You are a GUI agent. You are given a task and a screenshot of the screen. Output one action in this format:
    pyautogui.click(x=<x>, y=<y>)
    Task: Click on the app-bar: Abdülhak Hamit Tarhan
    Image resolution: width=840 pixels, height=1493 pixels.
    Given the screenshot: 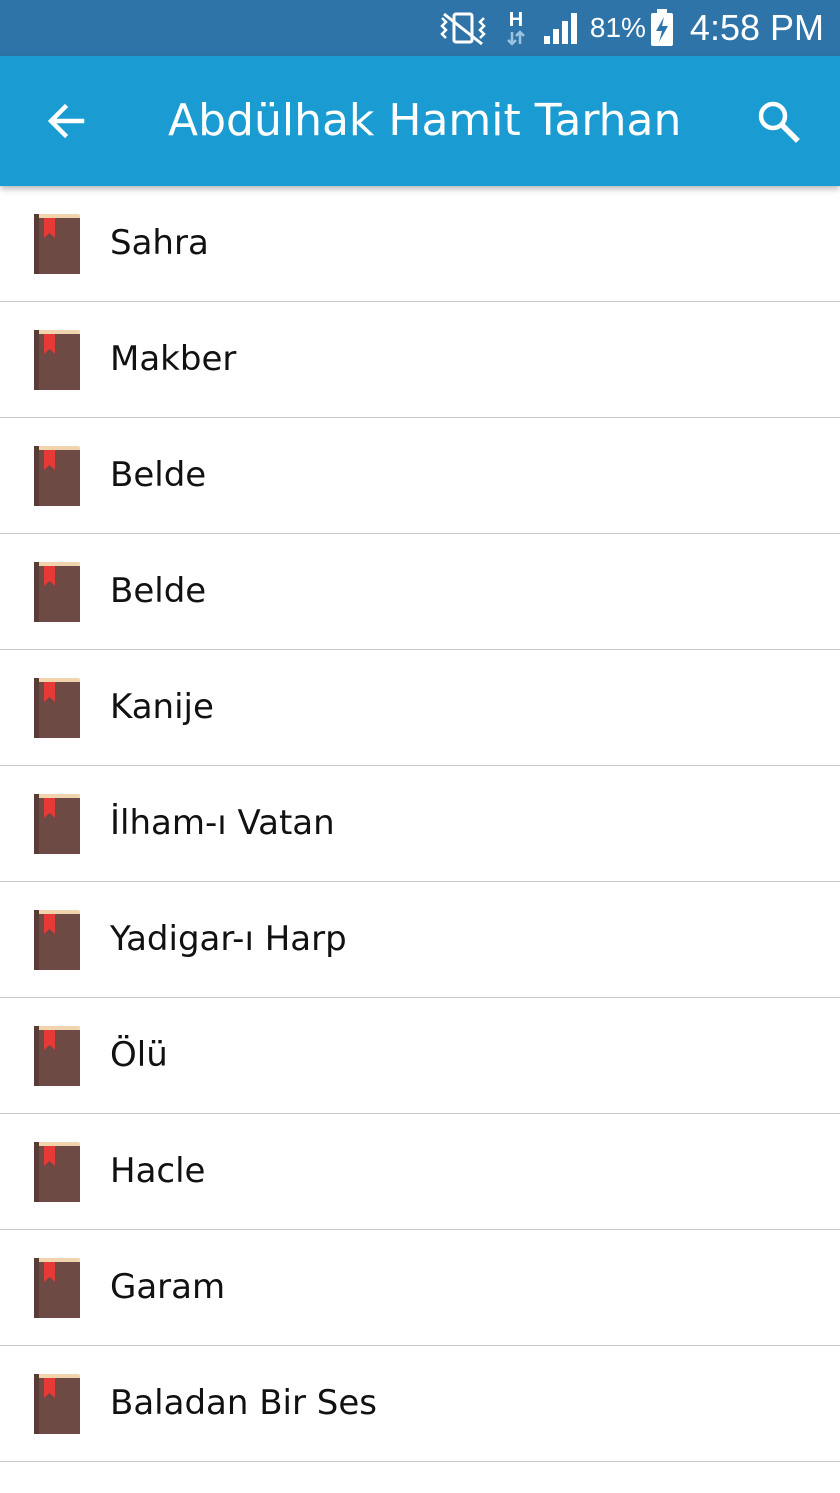 What is the action you would take?
    pyautogui.click(x=420, y=121)
    